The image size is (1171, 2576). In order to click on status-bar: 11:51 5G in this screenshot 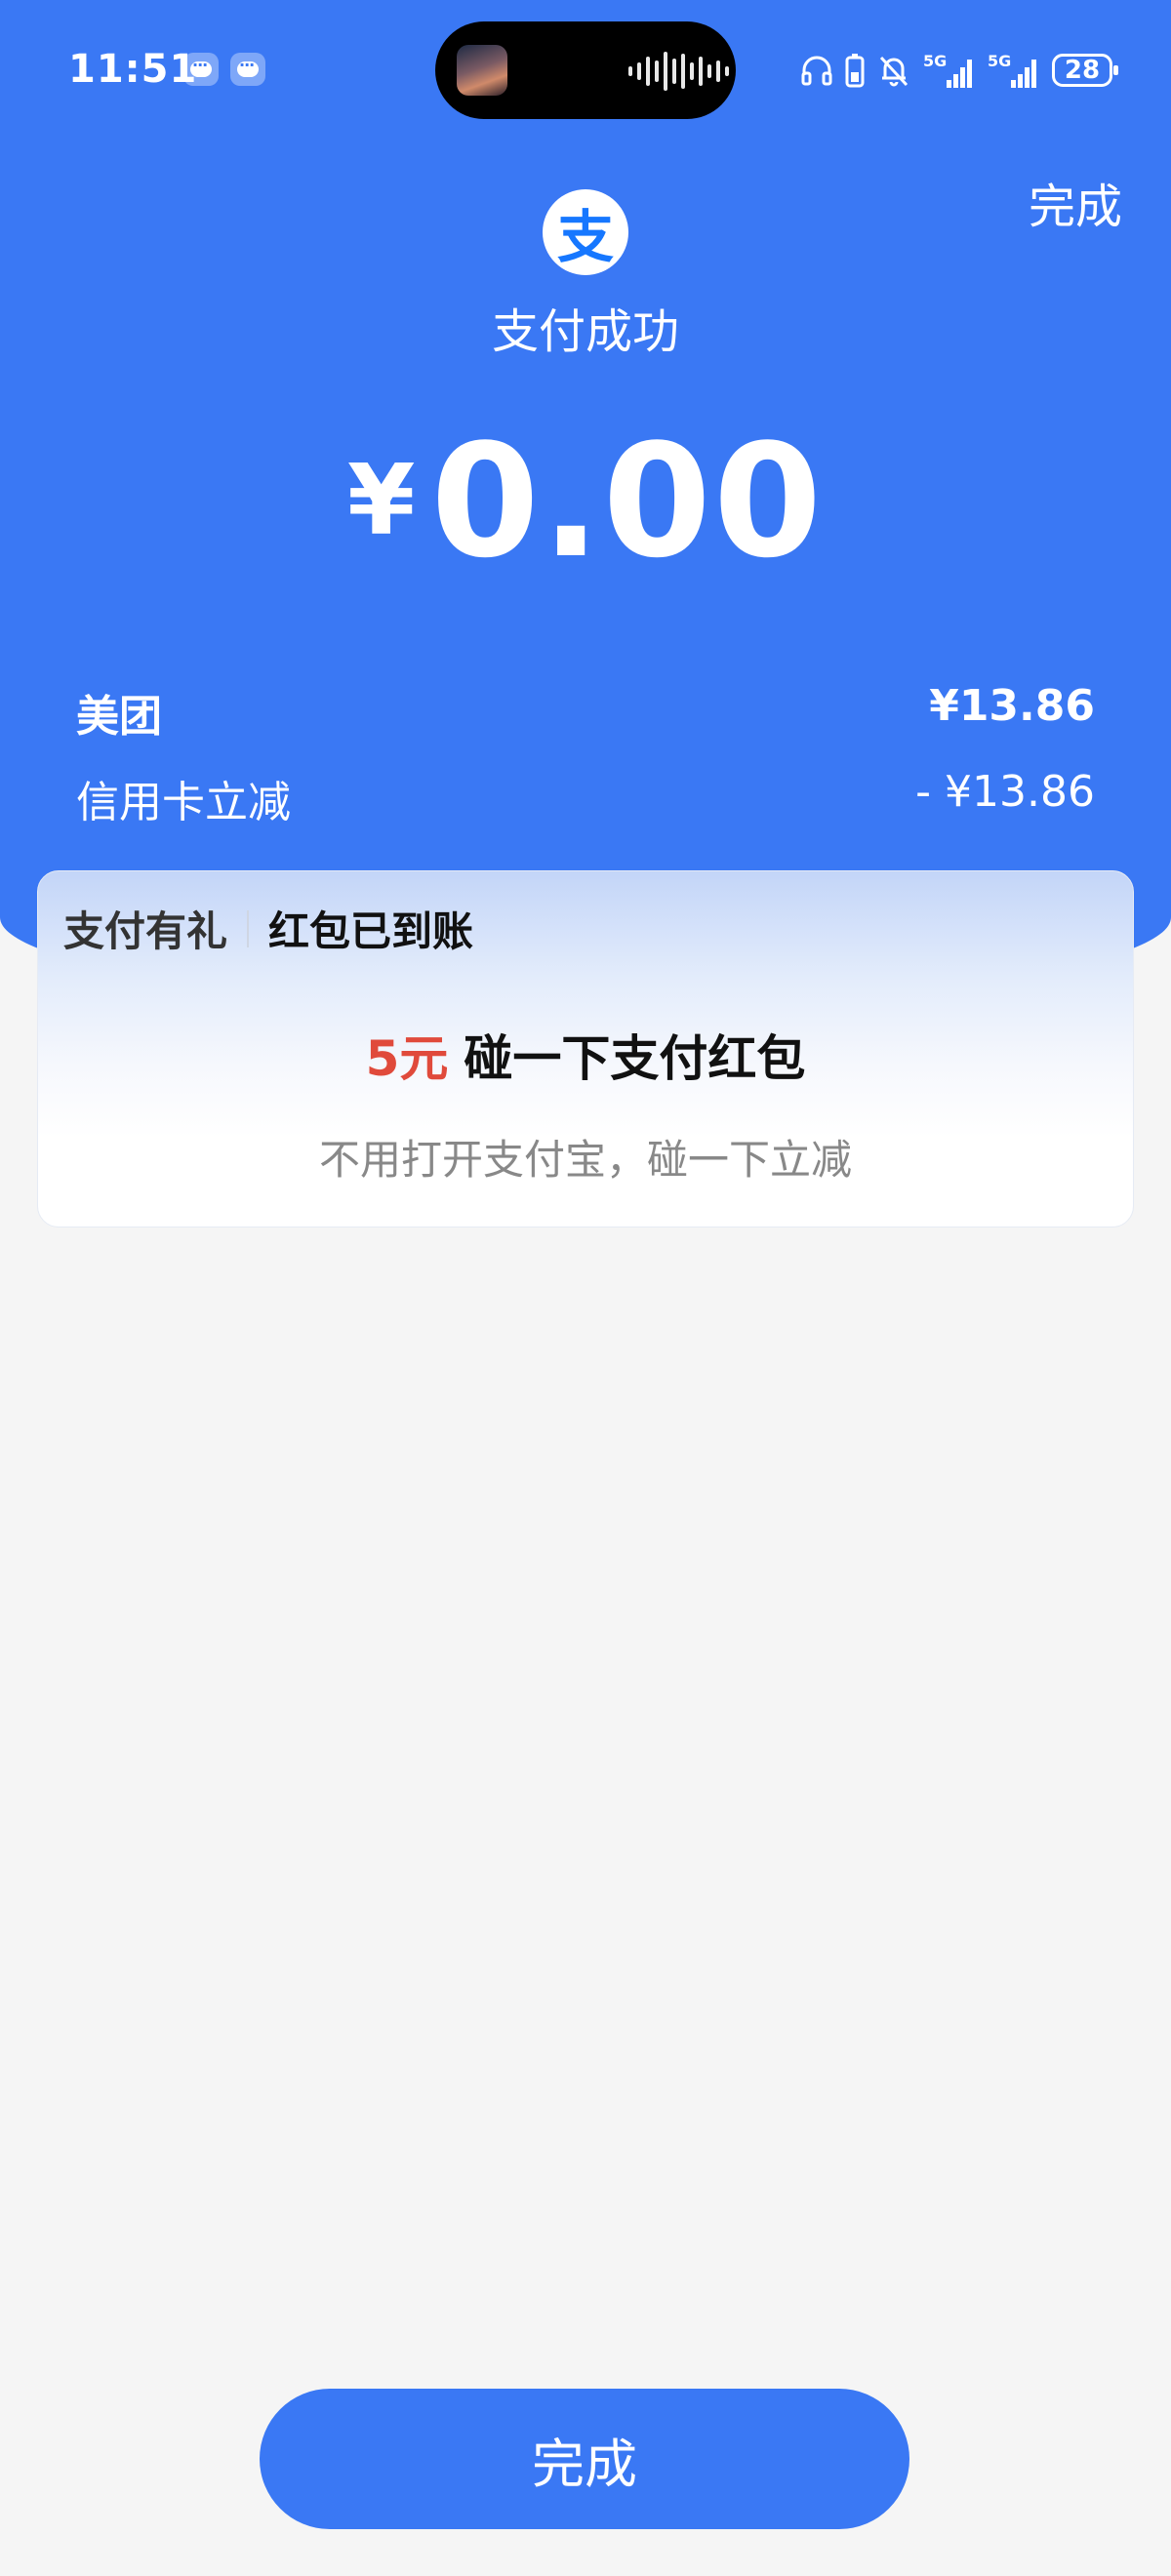, I will do `click(585, 73)`.